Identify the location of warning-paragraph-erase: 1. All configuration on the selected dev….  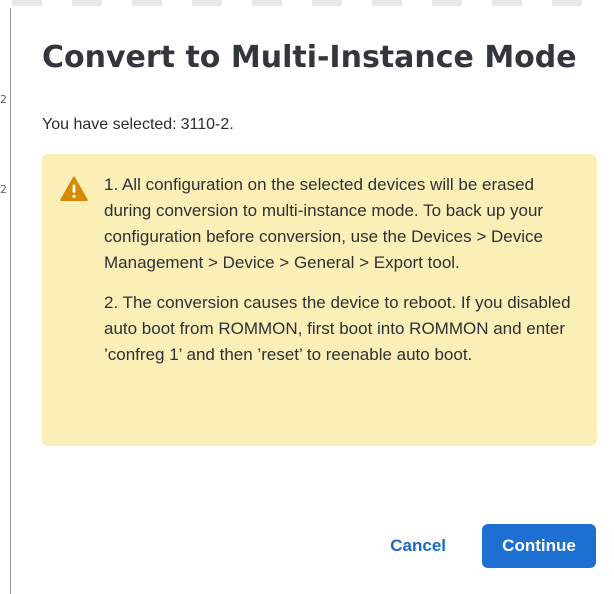
(324, 223).